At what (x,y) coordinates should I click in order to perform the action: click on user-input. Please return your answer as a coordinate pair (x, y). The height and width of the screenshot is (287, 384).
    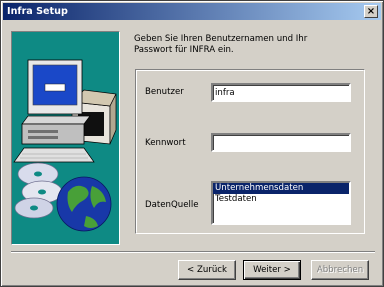
    Looking at the image, I should click on (281, 92).